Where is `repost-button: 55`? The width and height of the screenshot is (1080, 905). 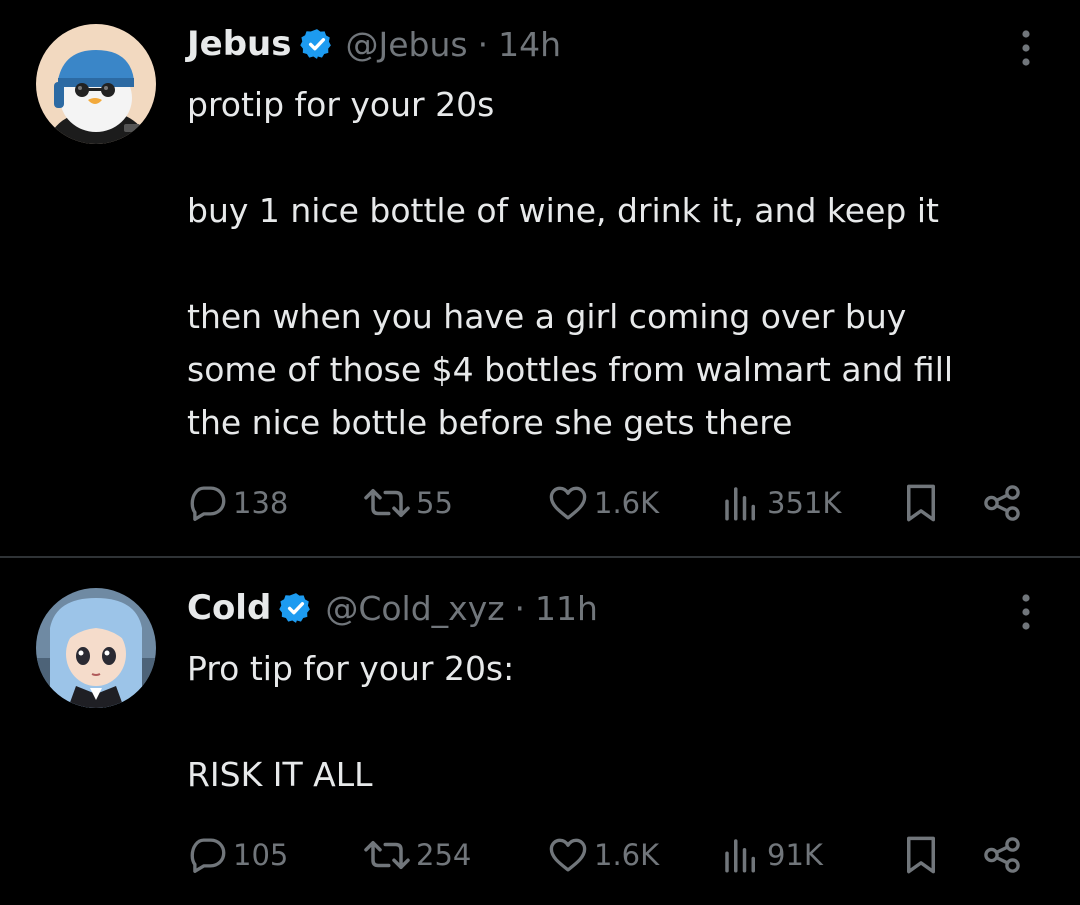 repost-button: 55 is located at coordinates (407, 503).